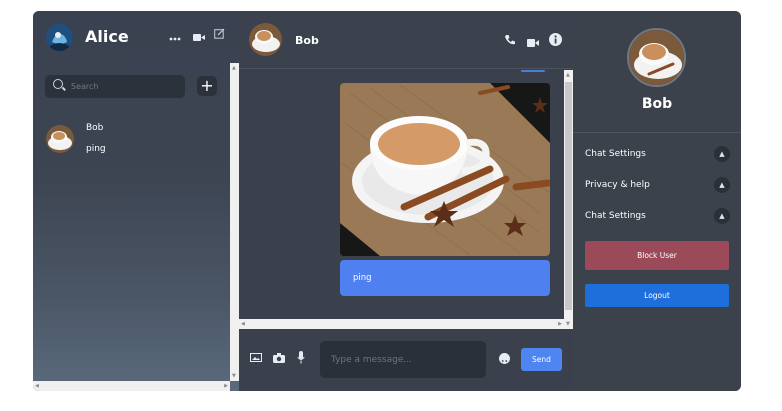 The image size is (782, 411). I want to click on chat-settings-section-2: Chat Settings ▲, so click(657, 217).